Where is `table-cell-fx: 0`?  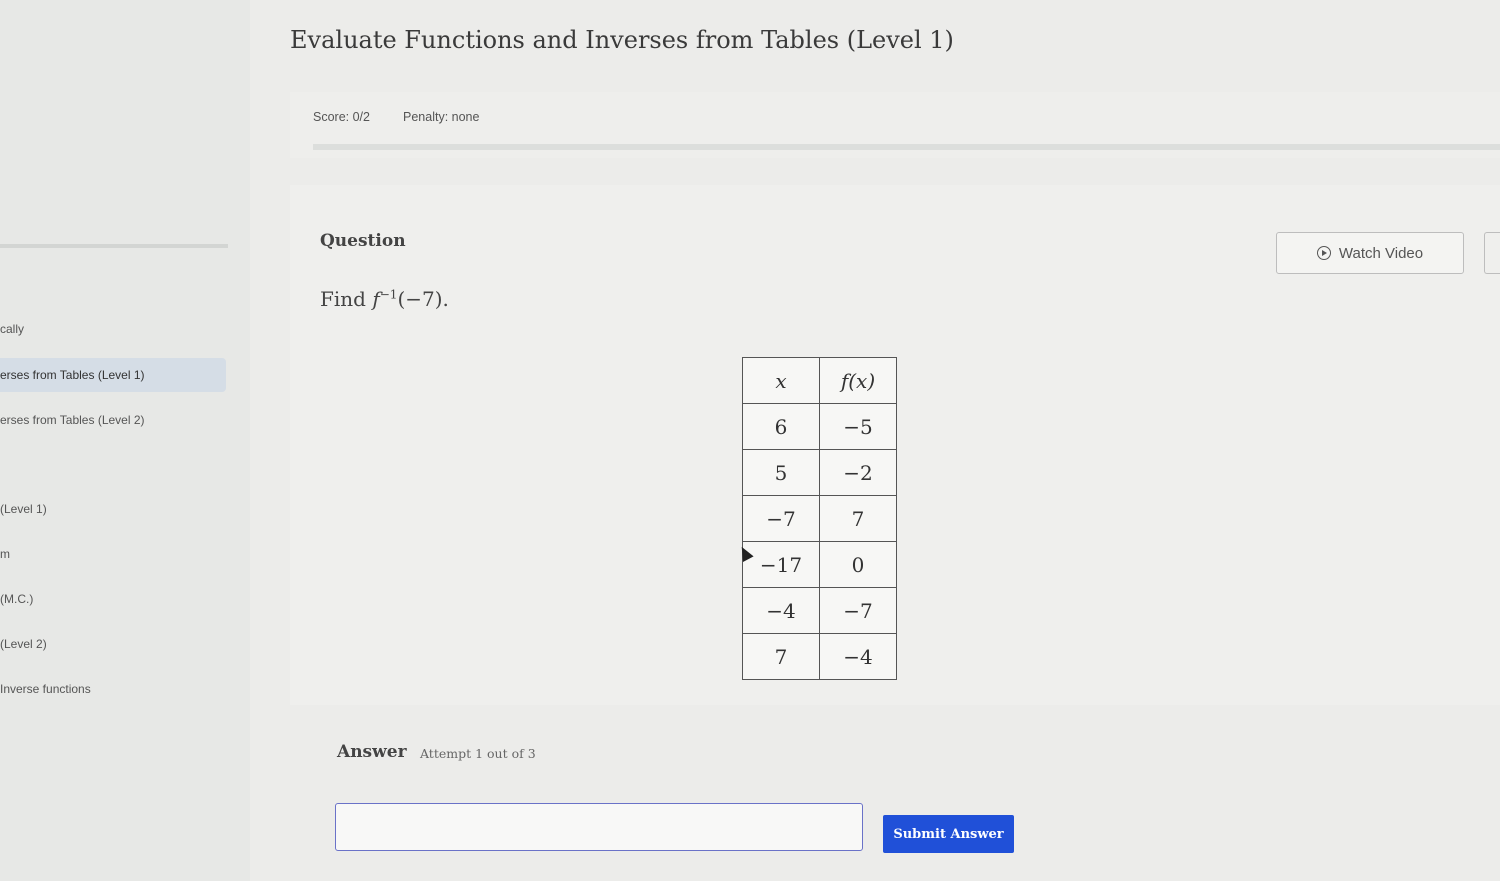 table-cell-fx: 0 is located at coordinates (858, 564).